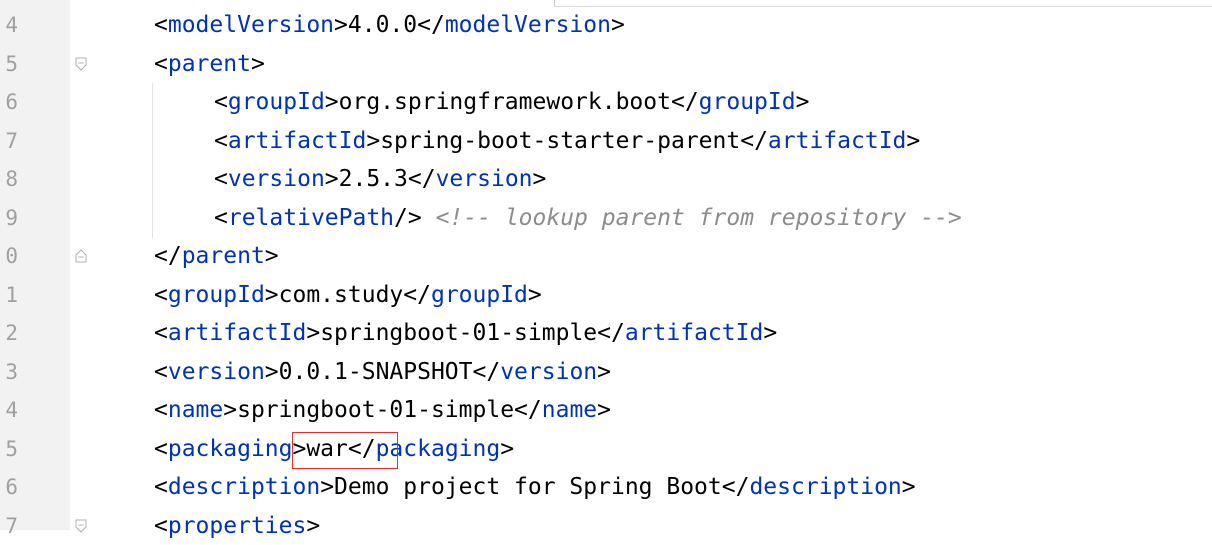 The image size is (1212, 545). I want to click on code-line: 3 <version>0.0.1-SNAPSHOT</version>, so click(606, 372).